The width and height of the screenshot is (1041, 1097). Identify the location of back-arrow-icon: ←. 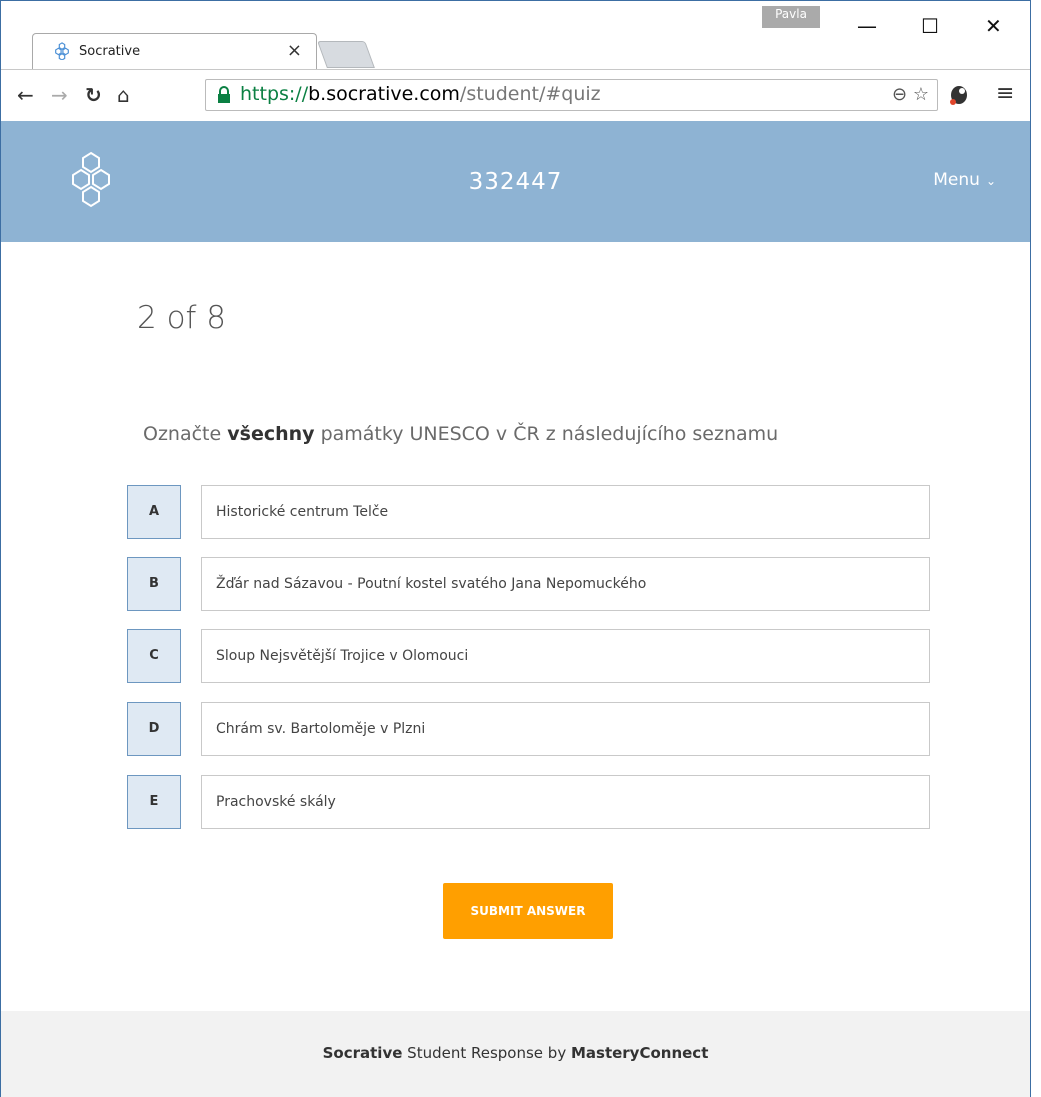
(25, 95).